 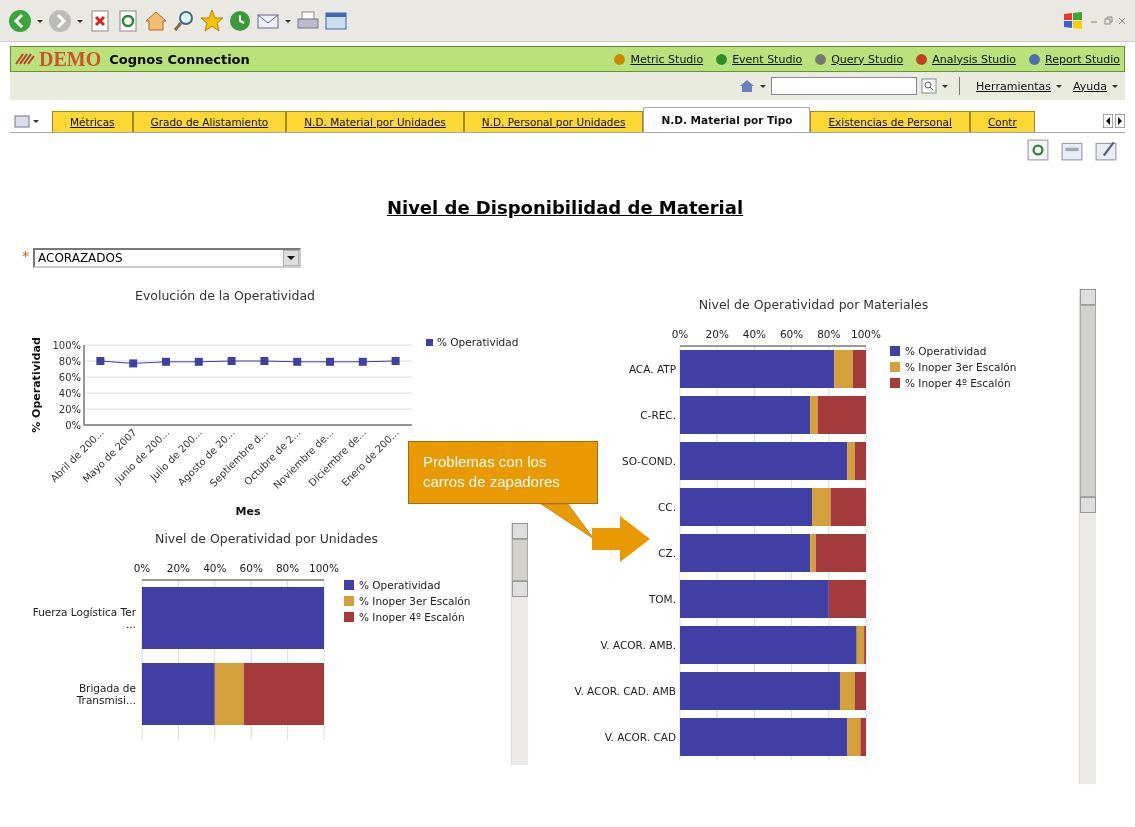 I want to click on report-title: Nivel de Disponibilidad de Material, so click(x=565, y=207).